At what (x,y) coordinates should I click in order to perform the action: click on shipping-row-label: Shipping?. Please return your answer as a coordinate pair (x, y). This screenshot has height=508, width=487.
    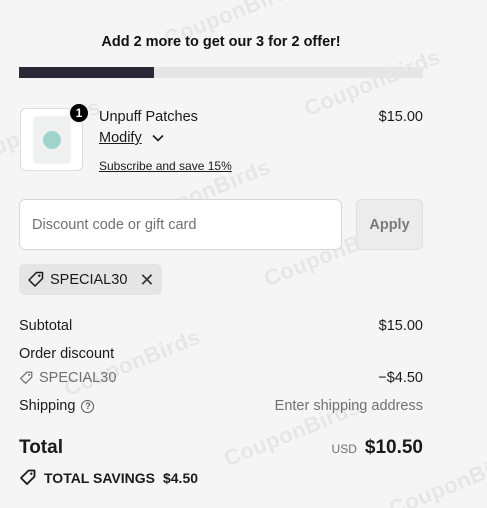
    Looking at the image, I should click on (57, 406).